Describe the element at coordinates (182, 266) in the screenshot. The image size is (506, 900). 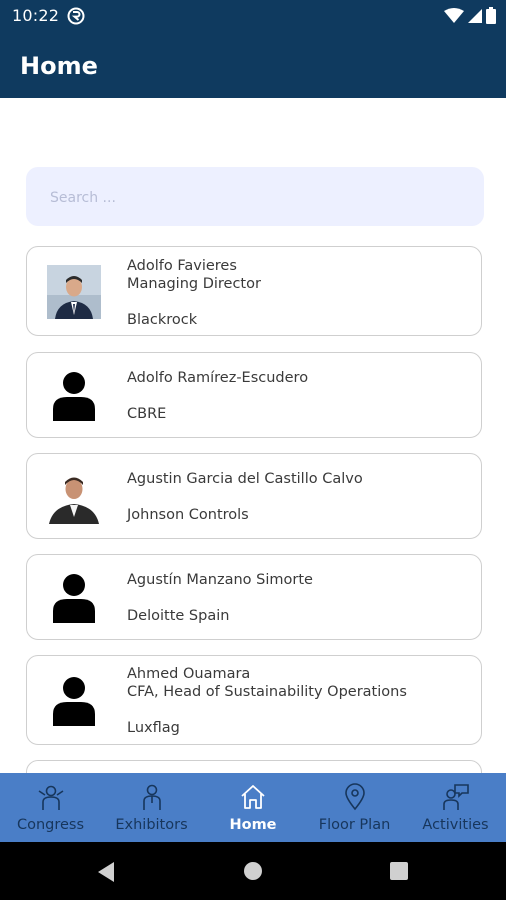
I see `contact-name: Adolfo Favieres` at that location.